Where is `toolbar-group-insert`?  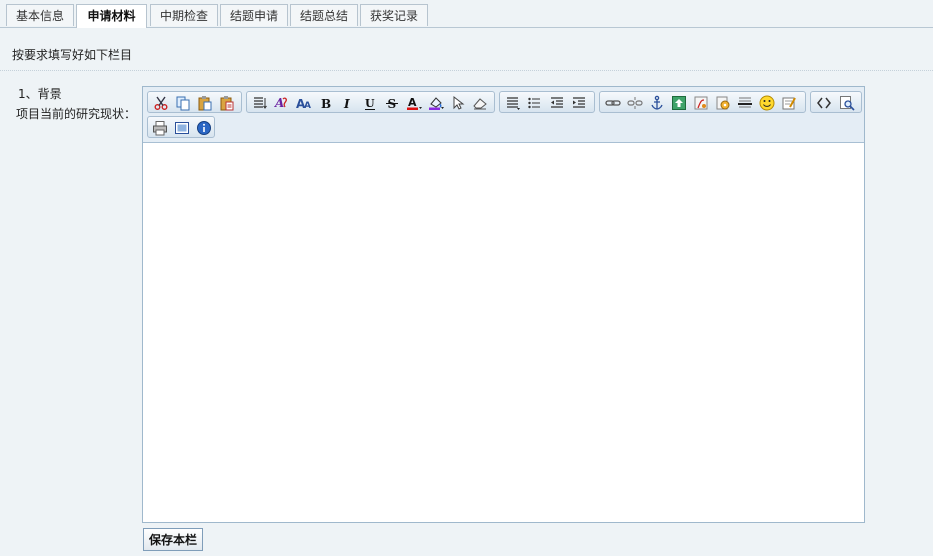 toolbar-group-insert is located at coordinates (702, 102).